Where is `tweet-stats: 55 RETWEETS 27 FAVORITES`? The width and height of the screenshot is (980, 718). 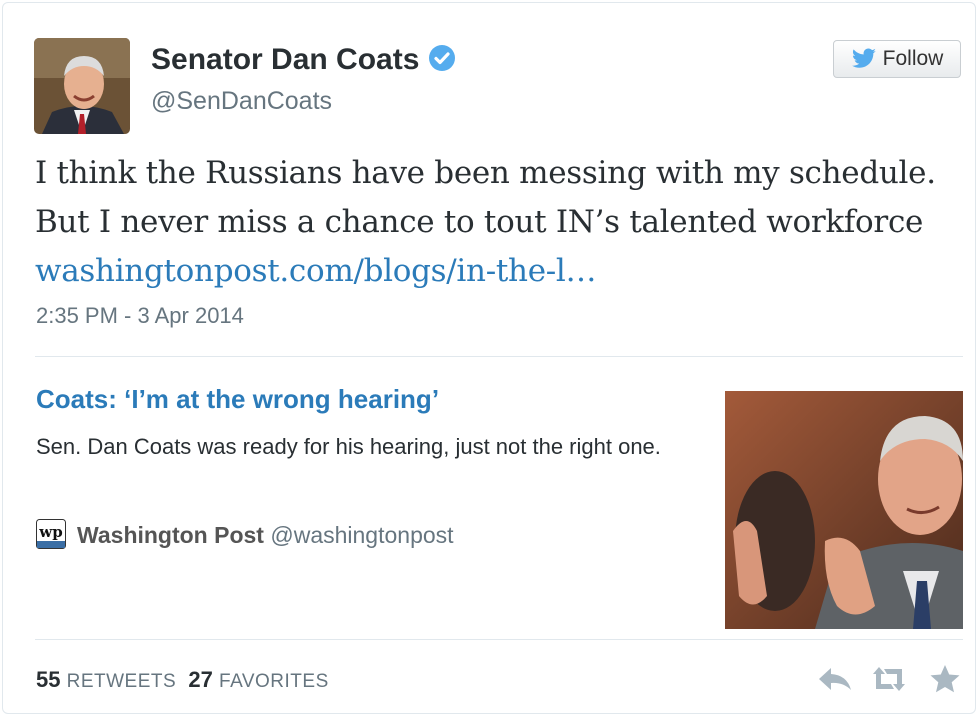
tweet-stats: 55 RETWEETS 27 FAVORITES is located at coordinates (182, 680).